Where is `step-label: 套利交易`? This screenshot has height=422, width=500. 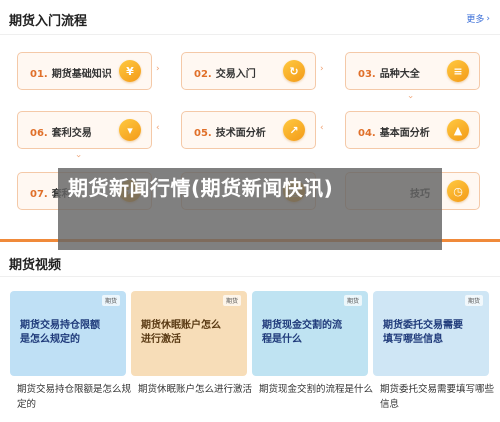
step-label: 套利交易 is located at coordinates (71, 133).